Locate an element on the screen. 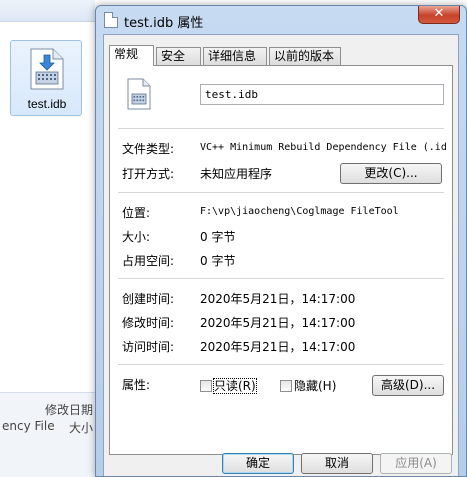 The width and height of the screenshot is (467, 477). accessed-value: 2020年5月21日，14:17:00 is located at coordinates (278, 347).